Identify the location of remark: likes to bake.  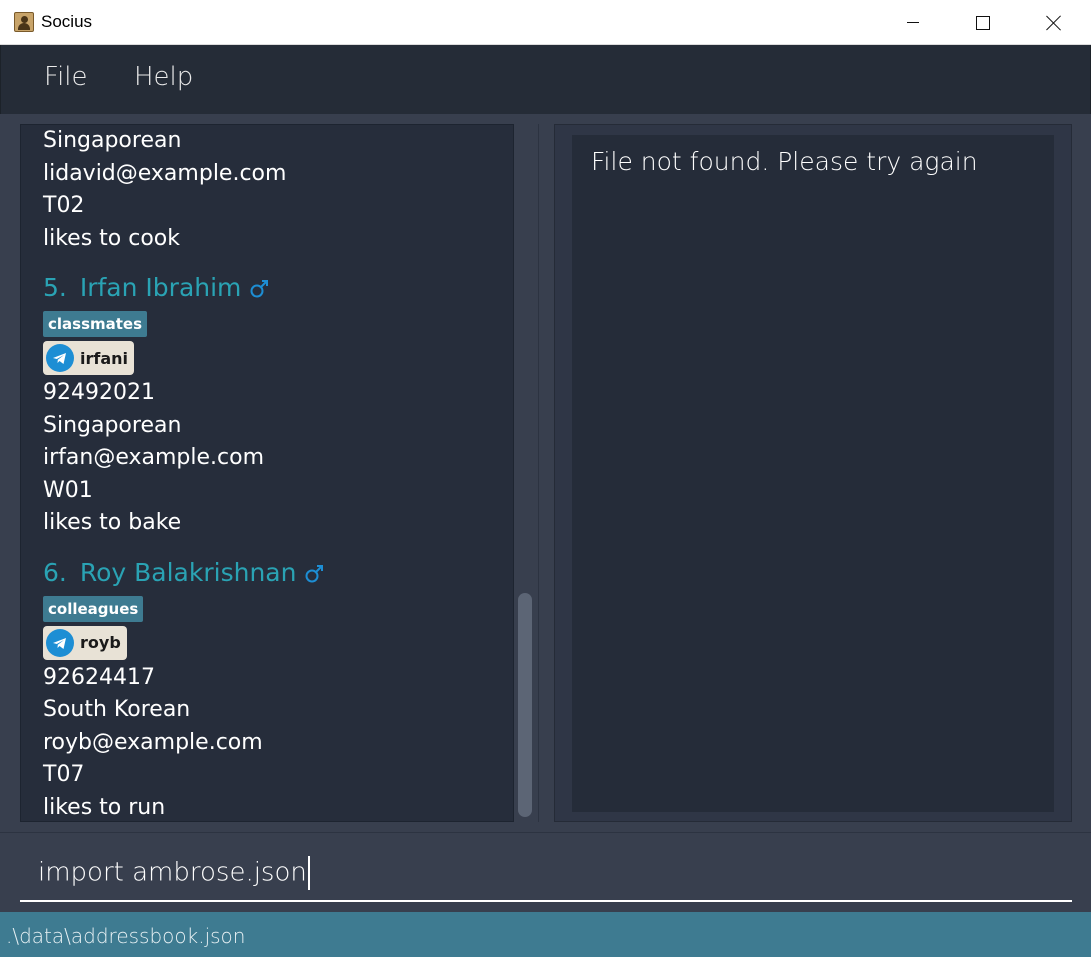
(112, 522).